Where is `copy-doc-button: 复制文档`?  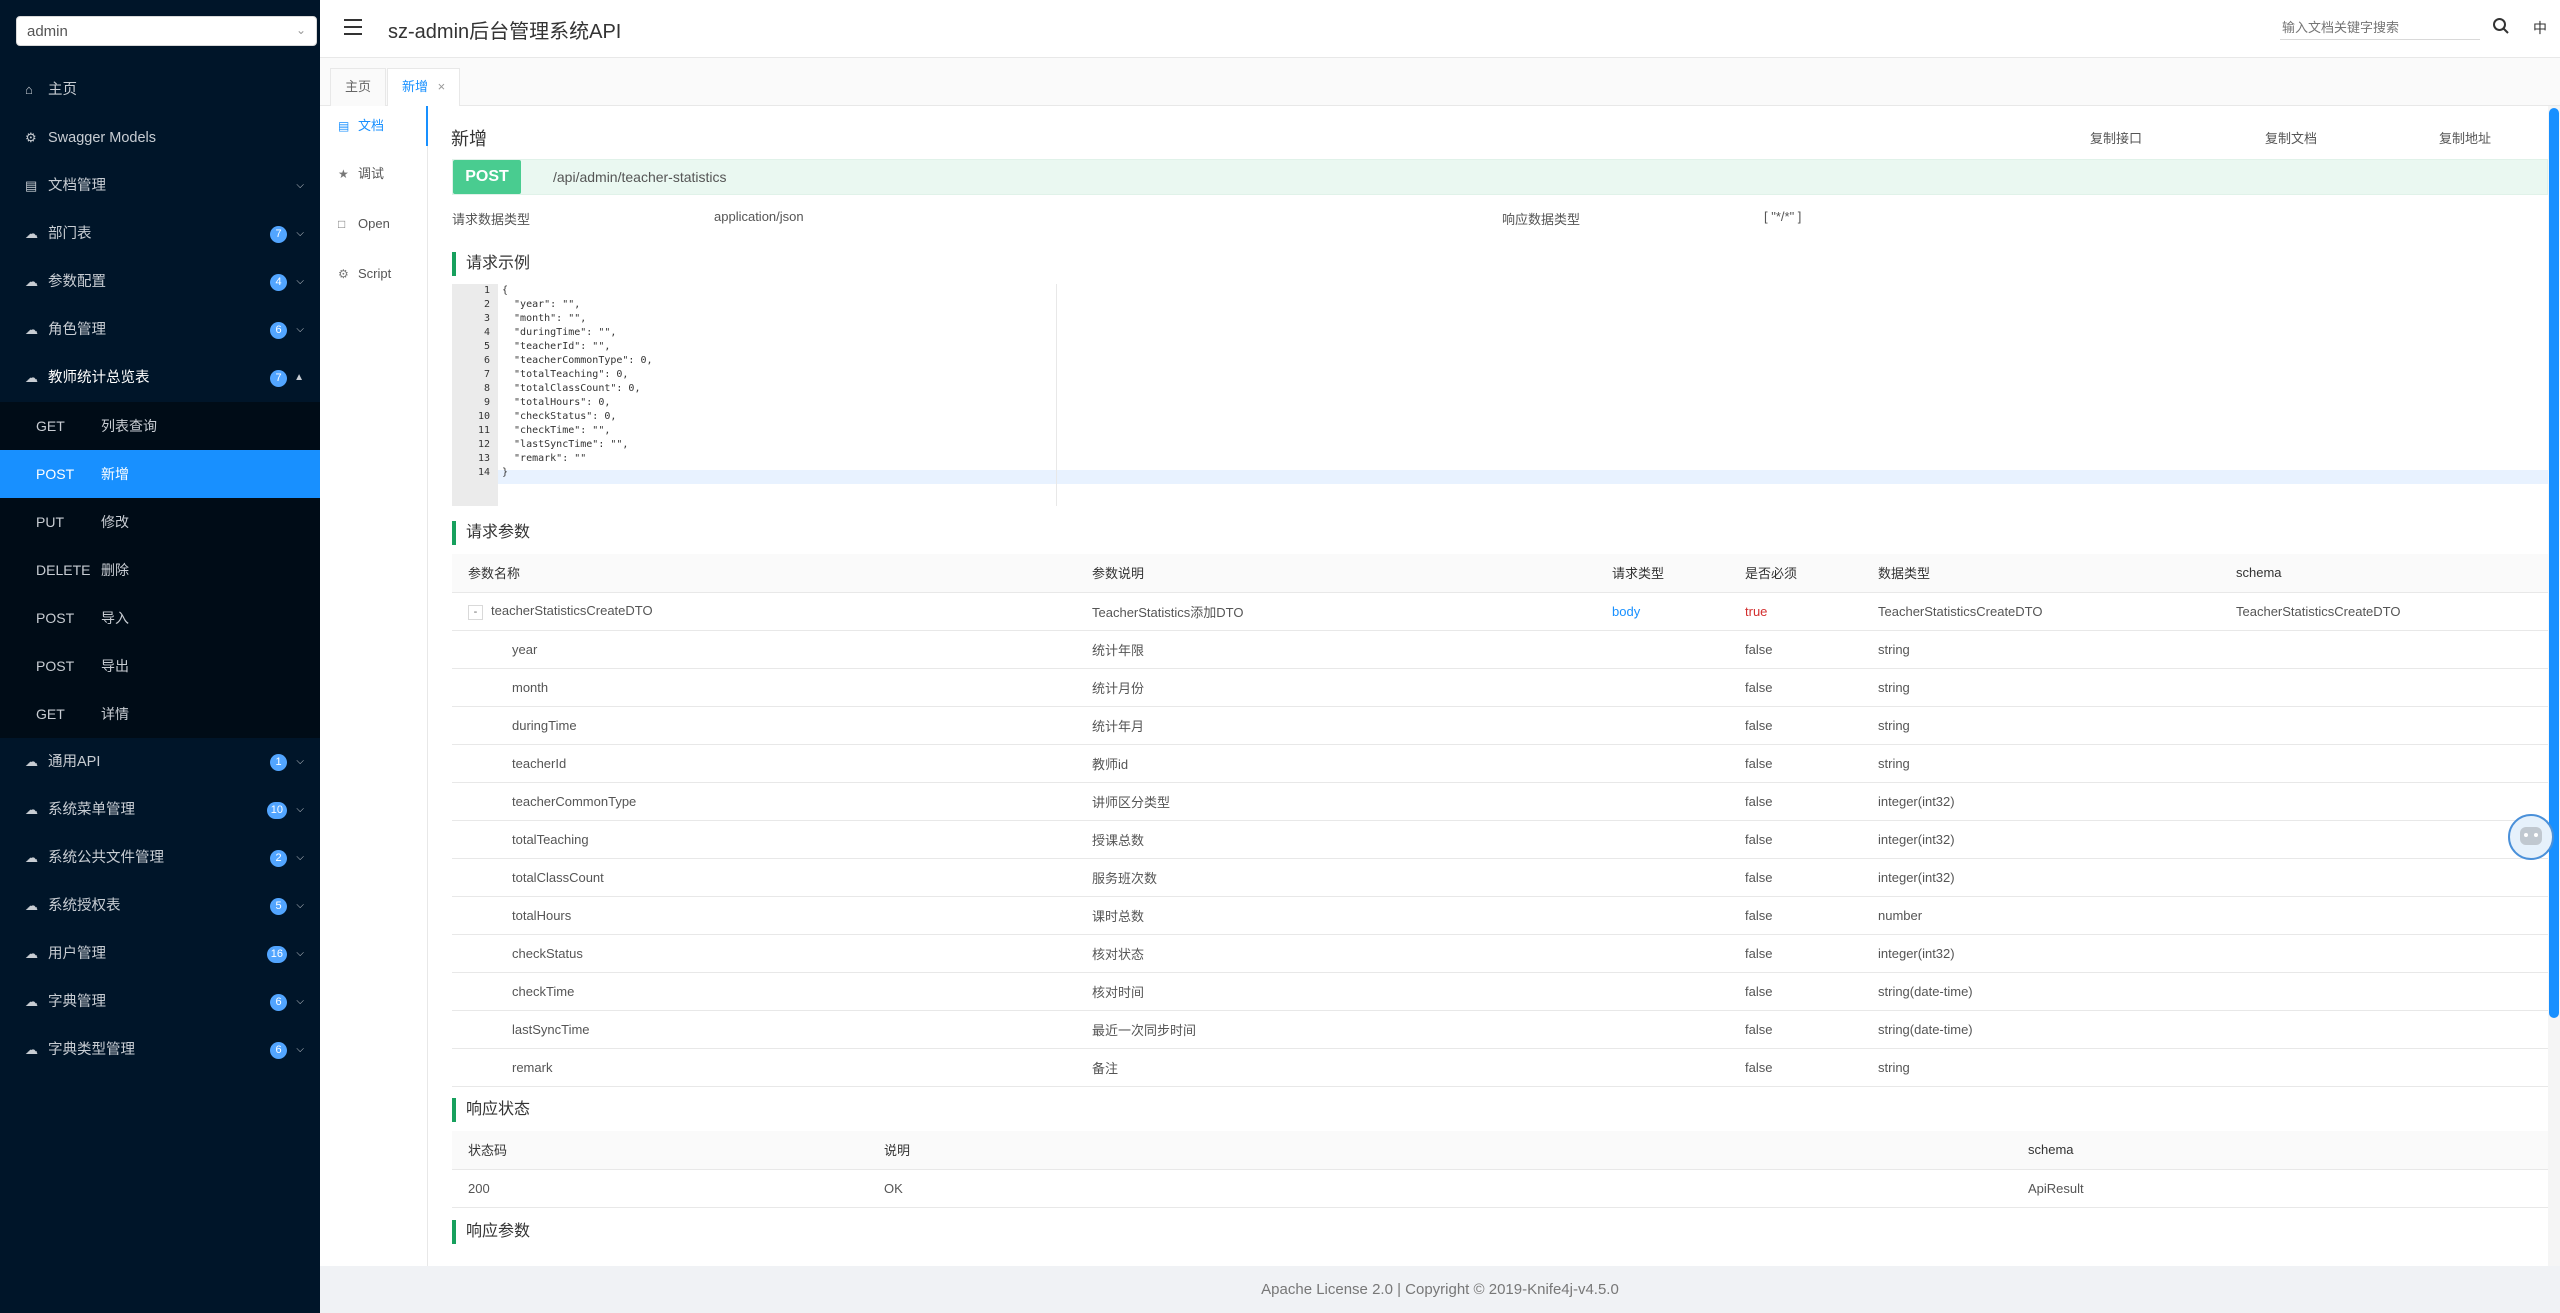
copy-doc-button: 复制文档 is located at coordinates (2291, 137).